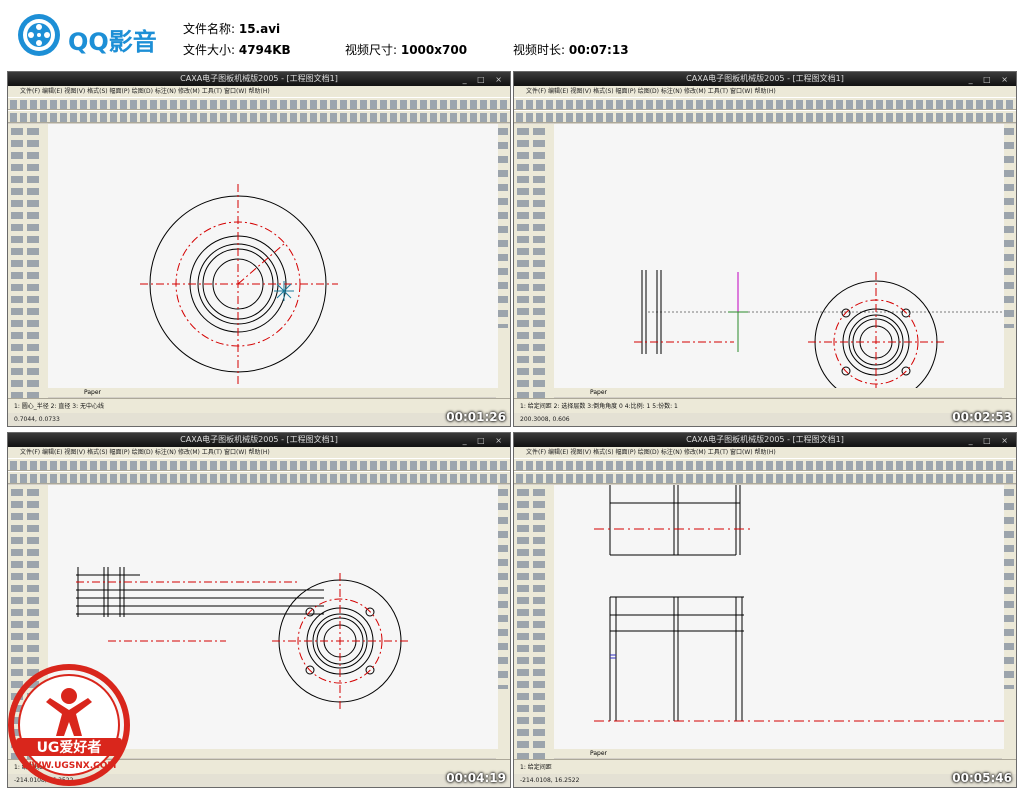 The width and height of the screenshot is (1024, 793). I want to click on file-name-value: 15.avi, so click(259, 29).